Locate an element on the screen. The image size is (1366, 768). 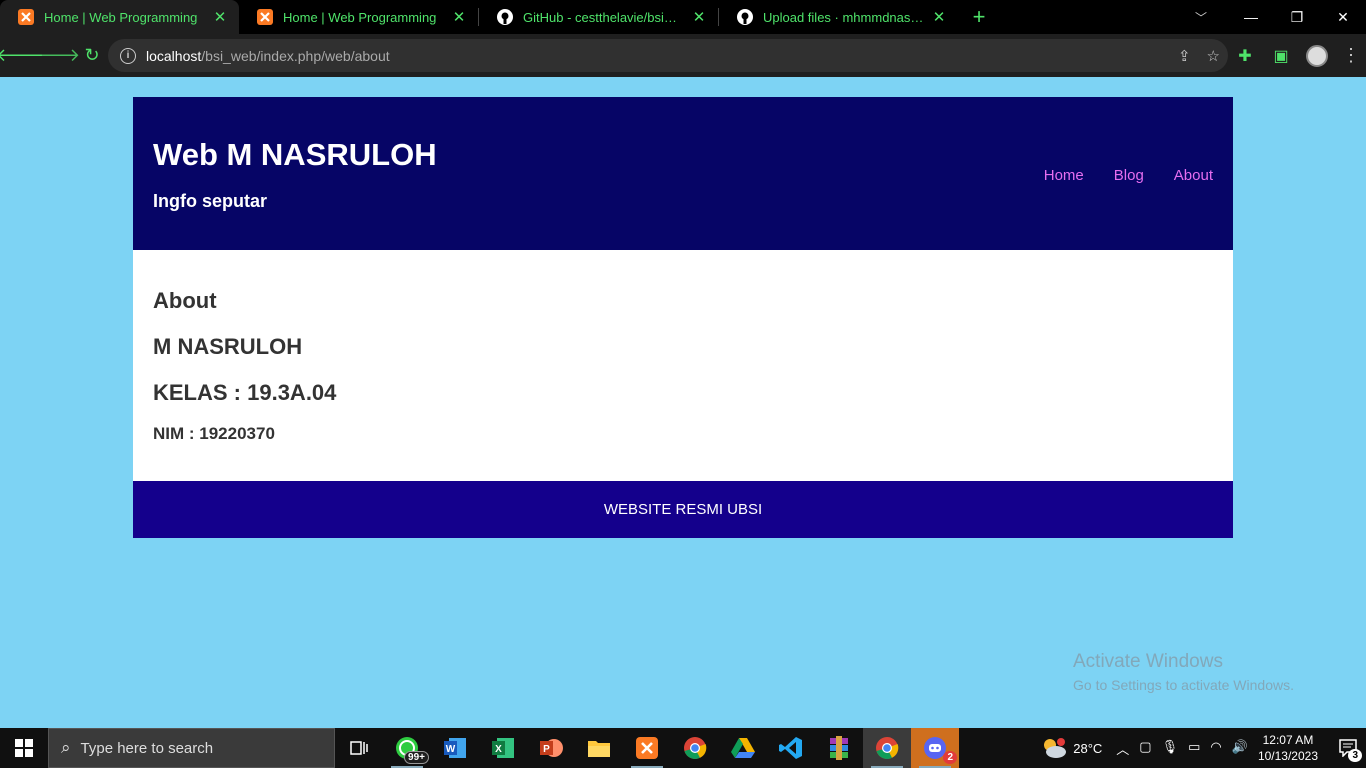
page-heading: About is located at coordinates (185, 300).